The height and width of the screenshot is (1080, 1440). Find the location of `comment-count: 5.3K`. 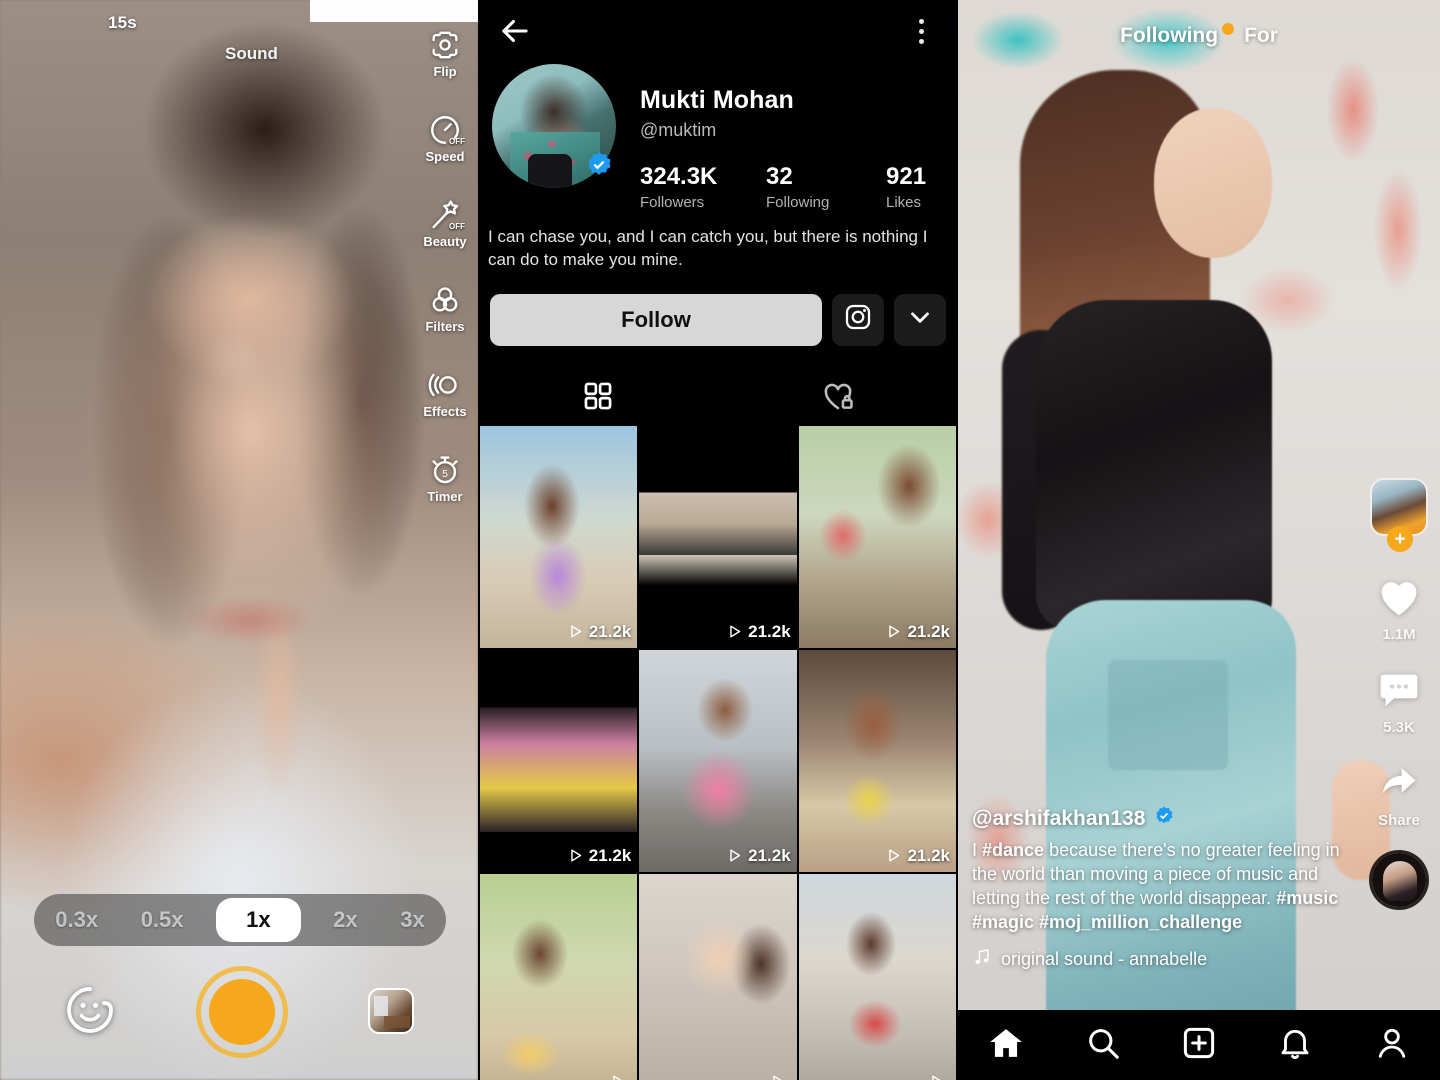

comment-count: 5.3K is located at coordinates (1399, 727).